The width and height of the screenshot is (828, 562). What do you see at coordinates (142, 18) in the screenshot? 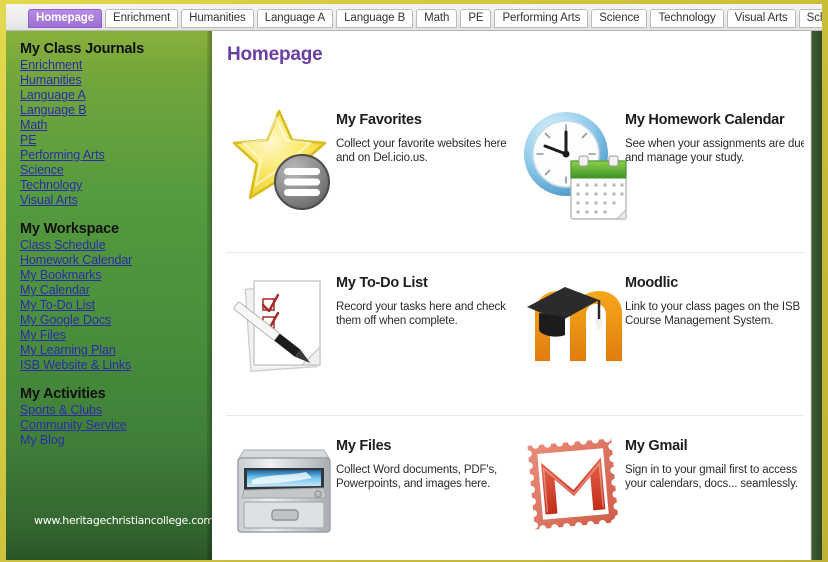
I see `tab-enrichment: Enrichment` at bounding box center [142, 18].